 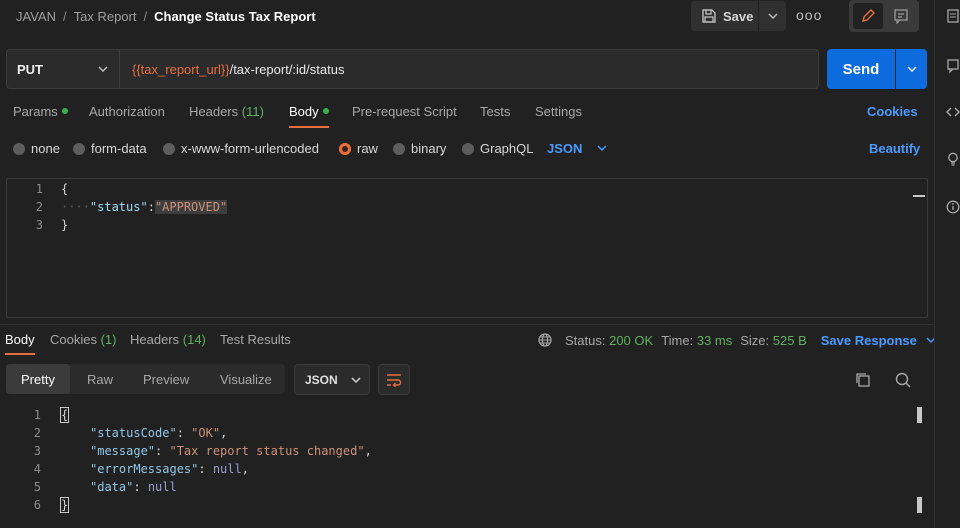 I want to click on breadcrumb-workspace: JAVAN, so click(x=36, y=16).